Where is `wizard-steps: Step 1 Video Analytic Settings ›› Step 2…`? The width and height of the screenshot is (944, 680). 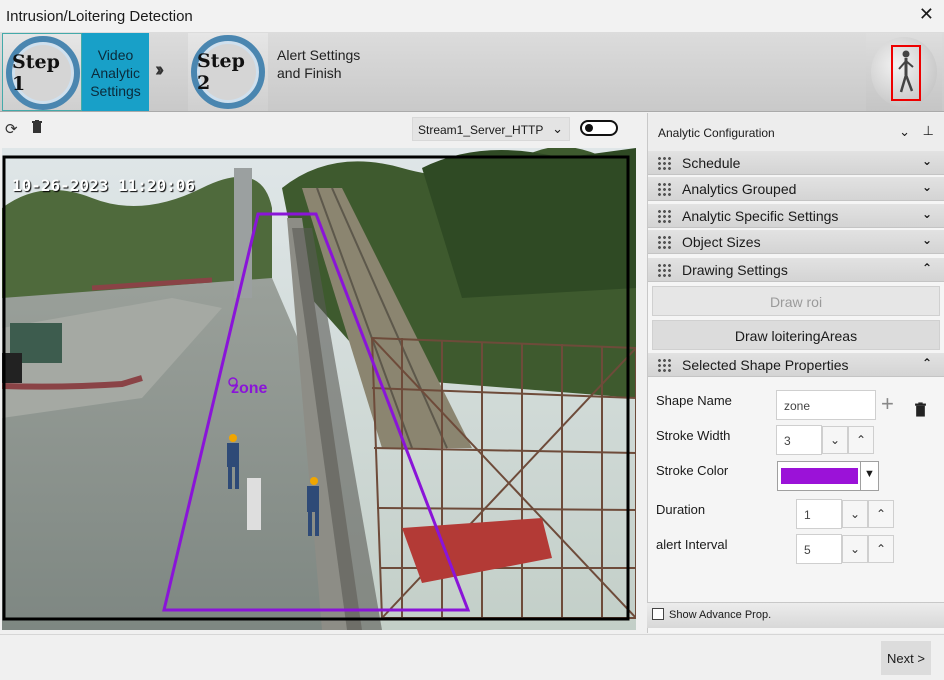
wizard-steps: Step 1 Video Analytic Settings ›› Step 2… is located at coordinates (472, 72).